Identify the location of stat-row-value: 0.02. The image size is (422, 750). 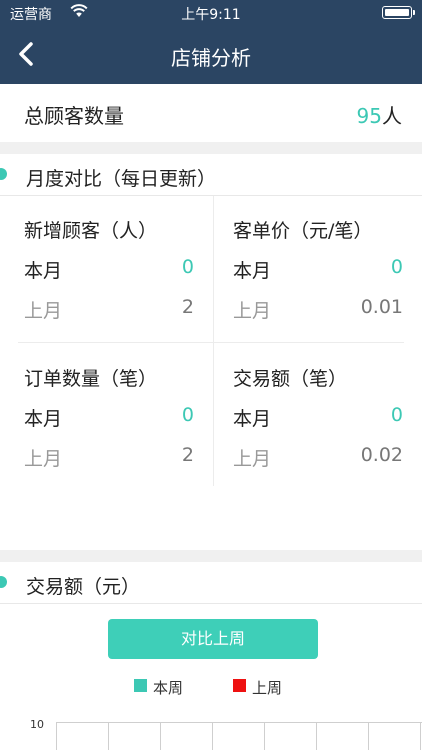
(381, 455).